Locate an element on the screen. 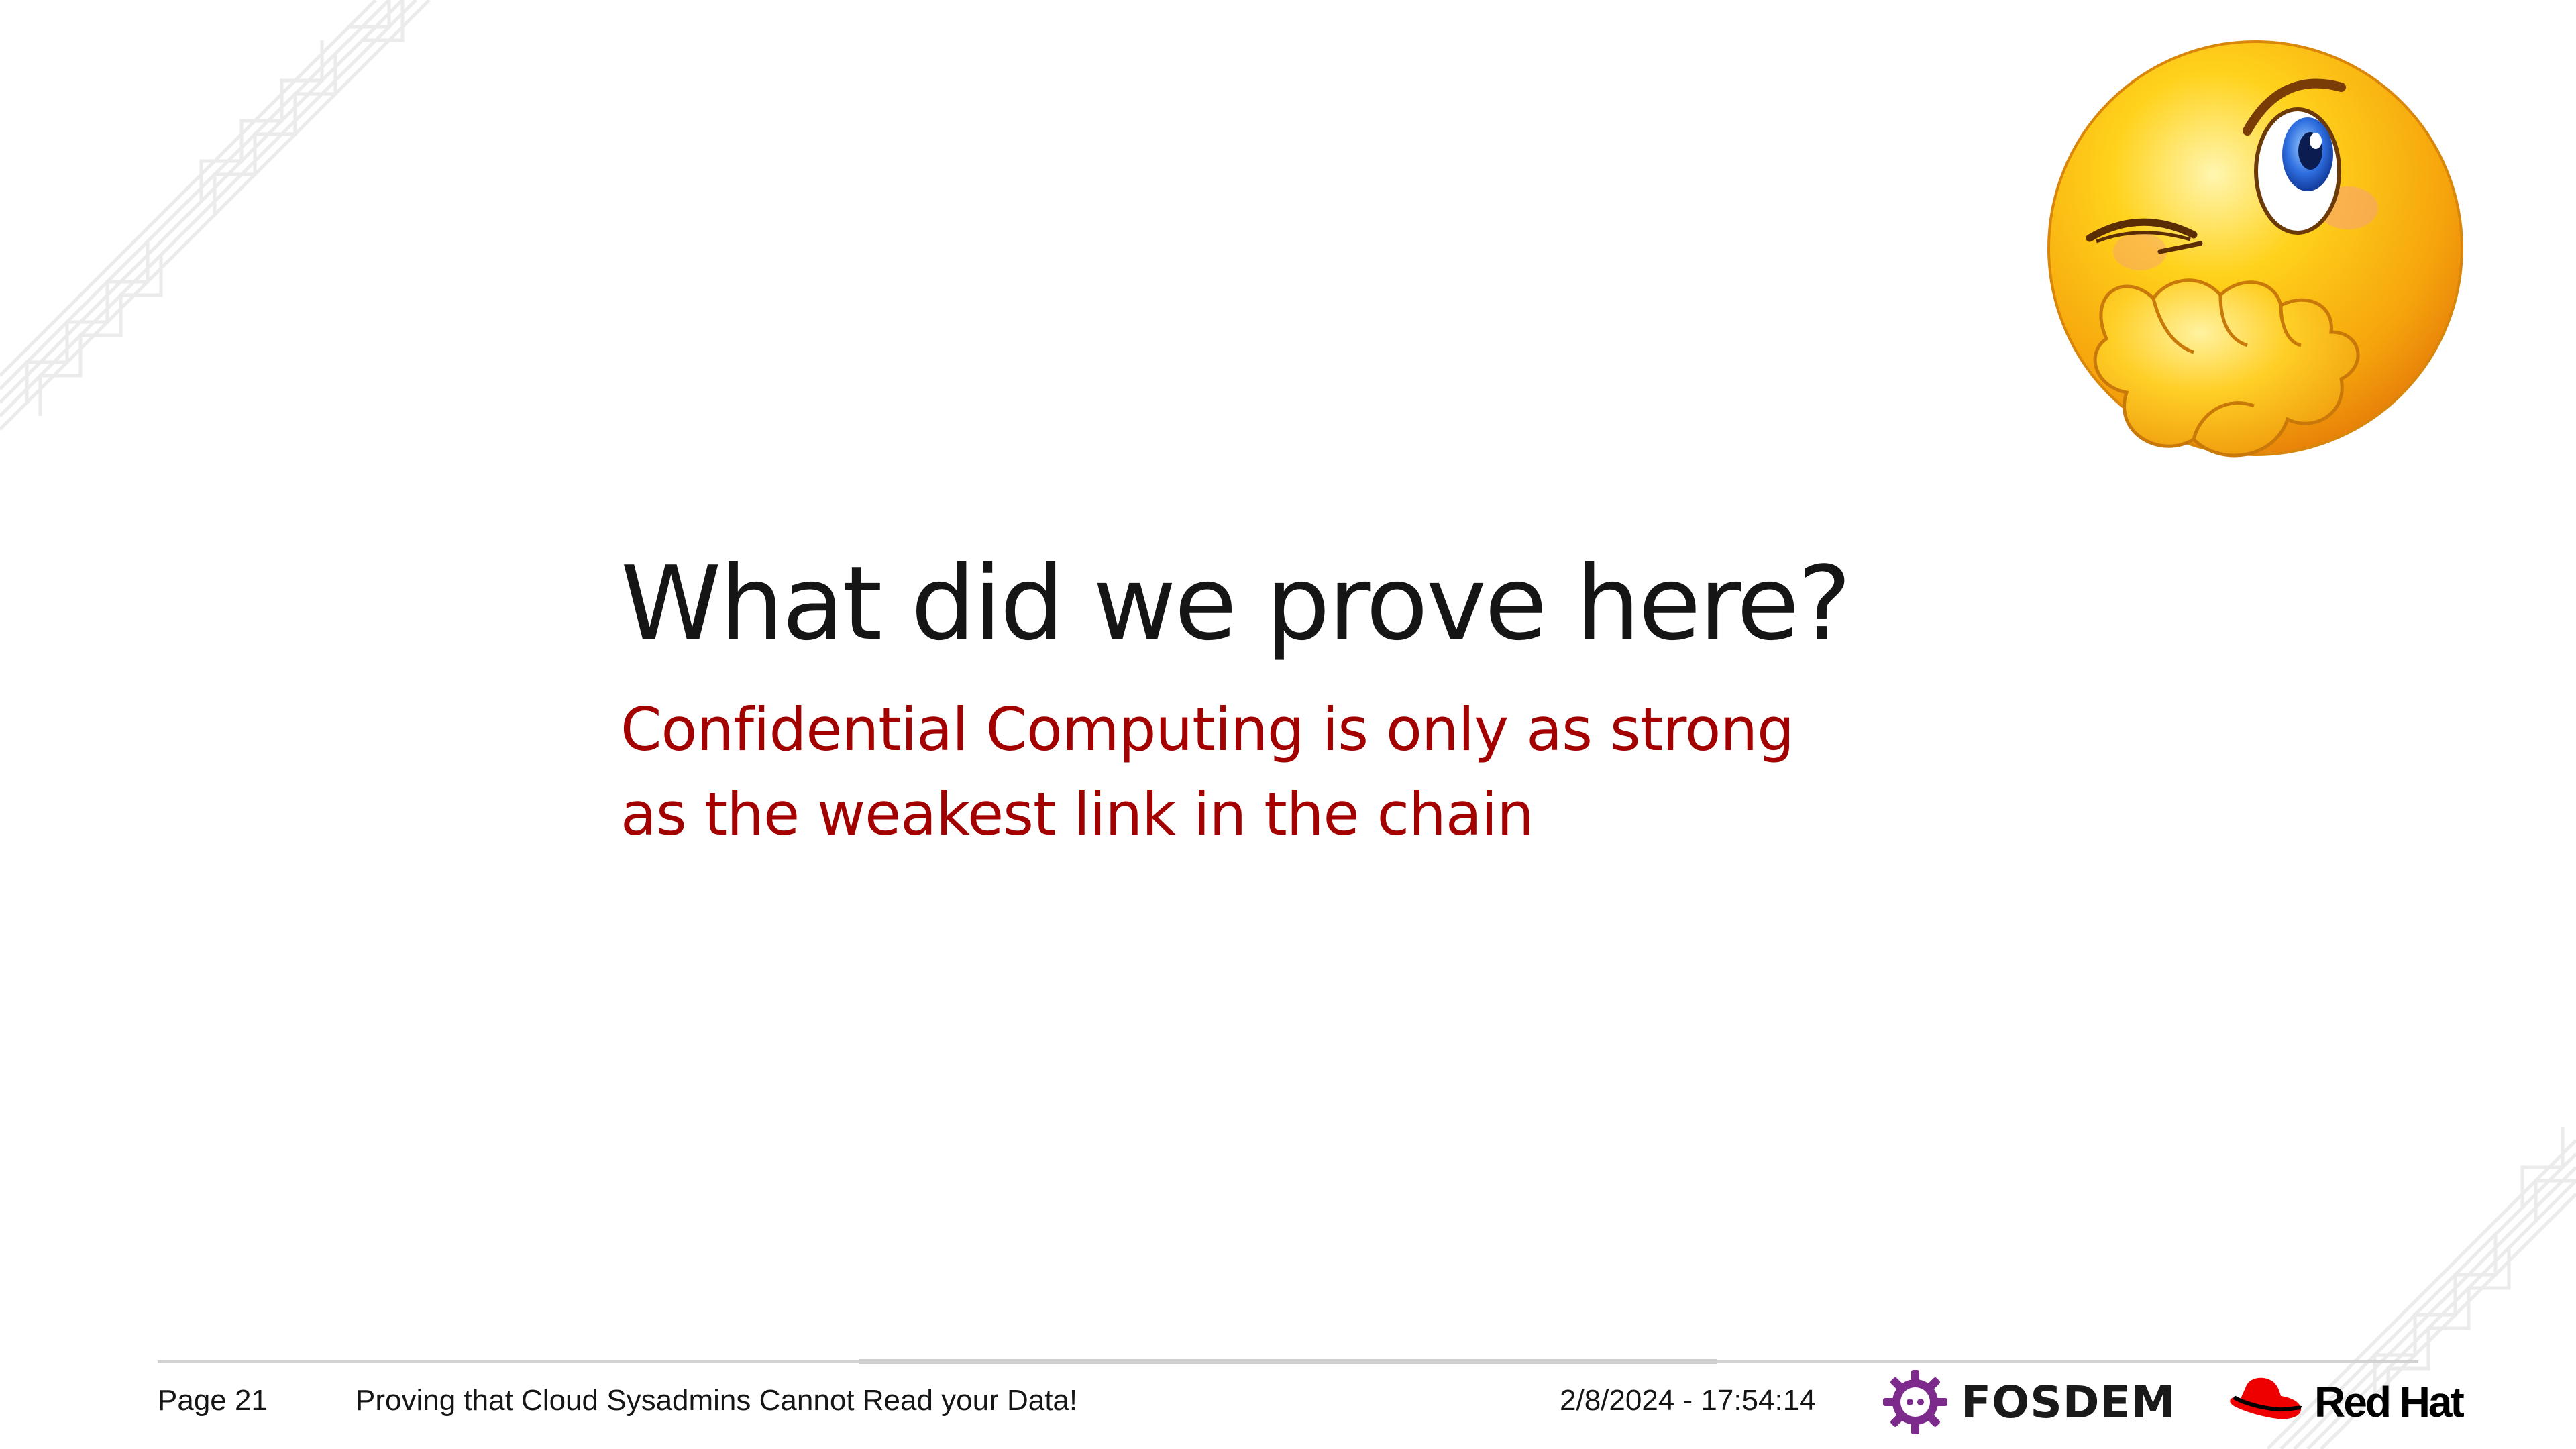 This screenshot has width=2576, height=1449. page-number: Page 21 is located at coordinates (213, 1400).